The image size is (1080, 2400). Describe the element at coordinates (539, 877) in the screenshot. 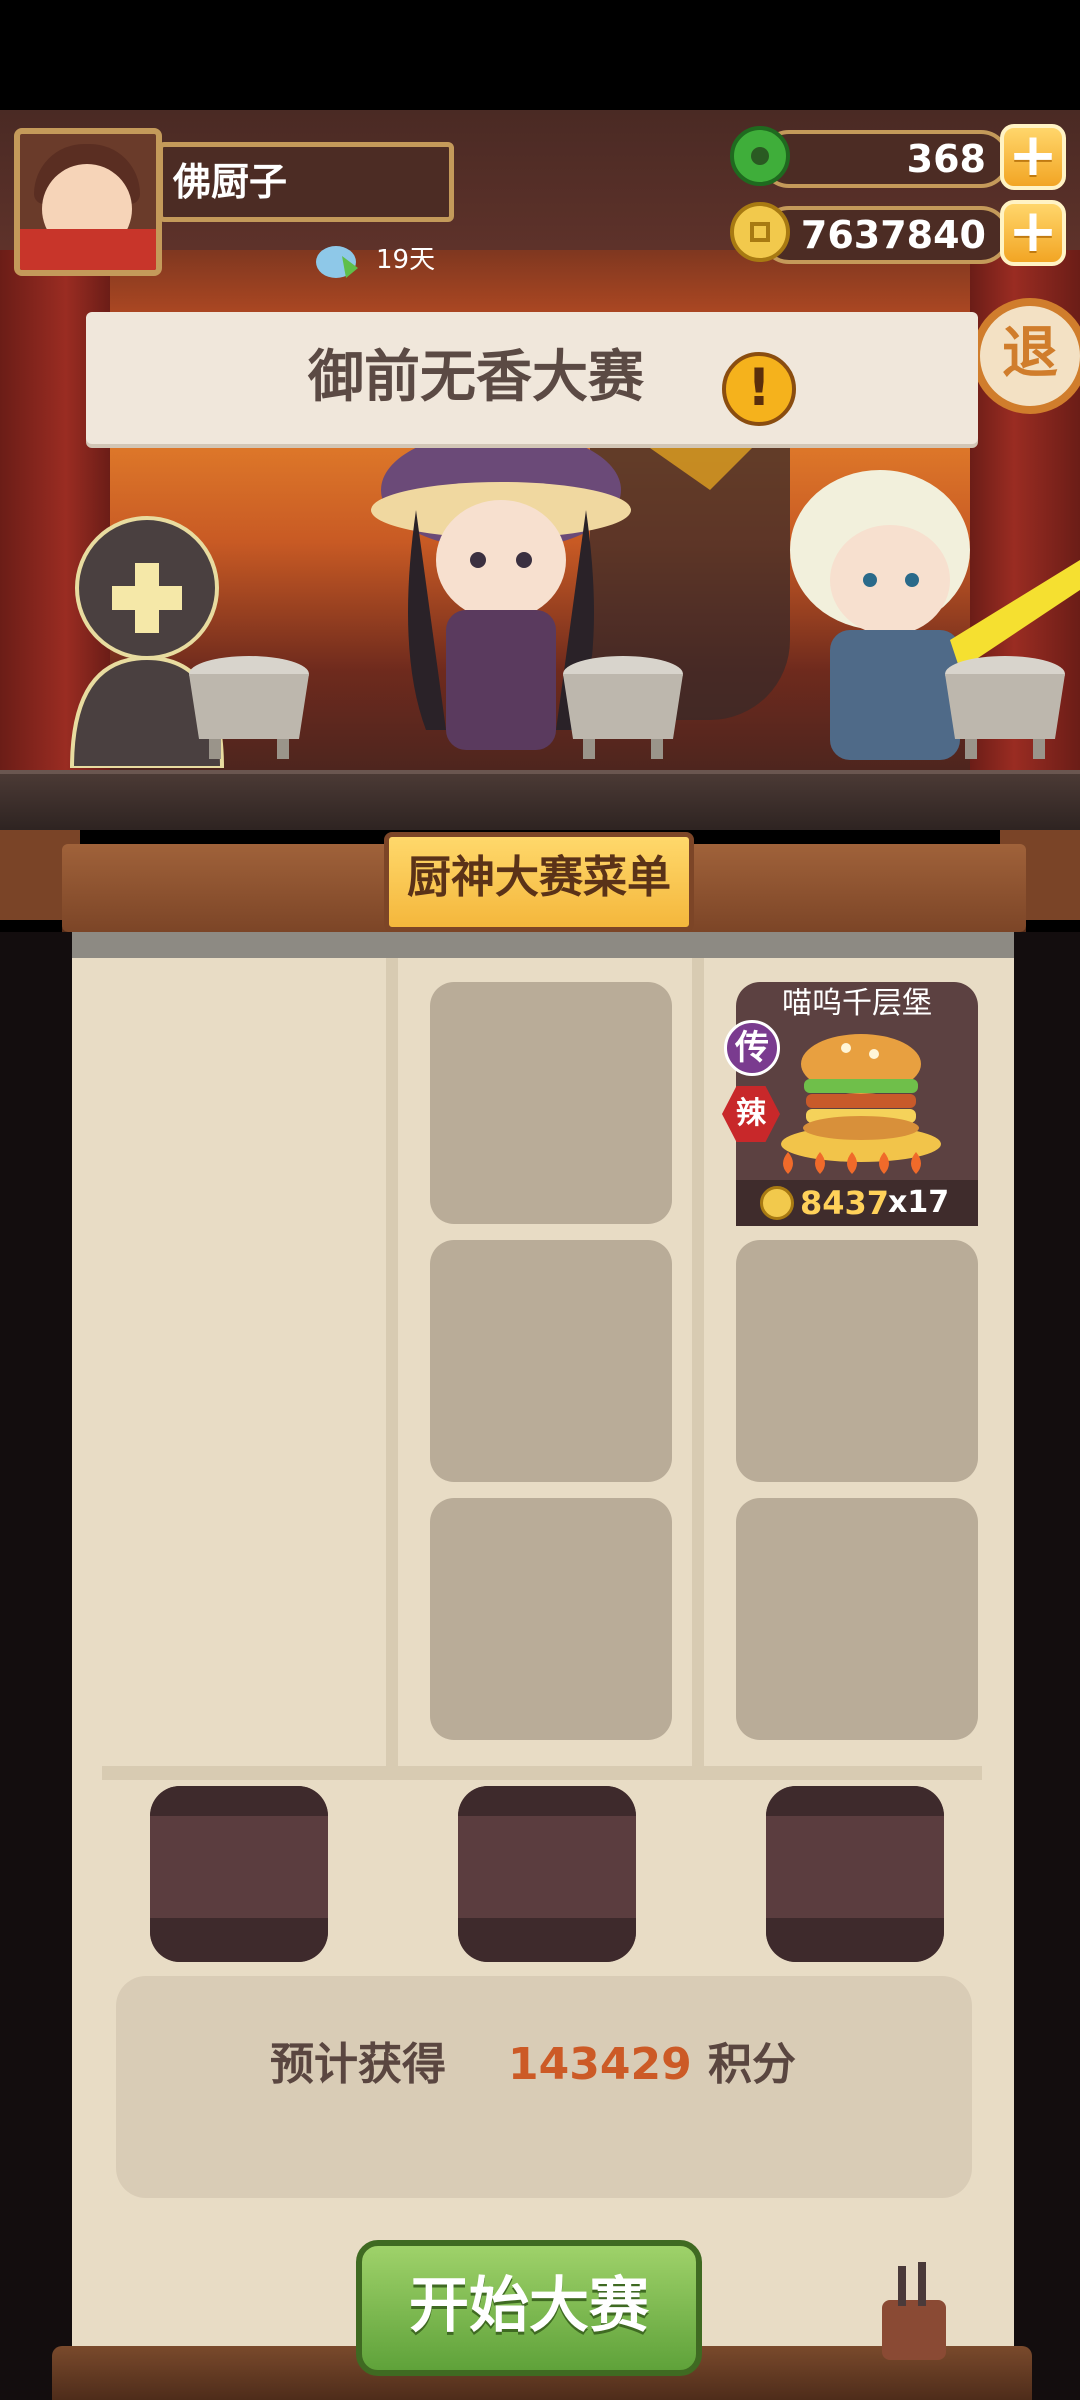

I see `menu-title: 厨神大赛菜单` at that location.